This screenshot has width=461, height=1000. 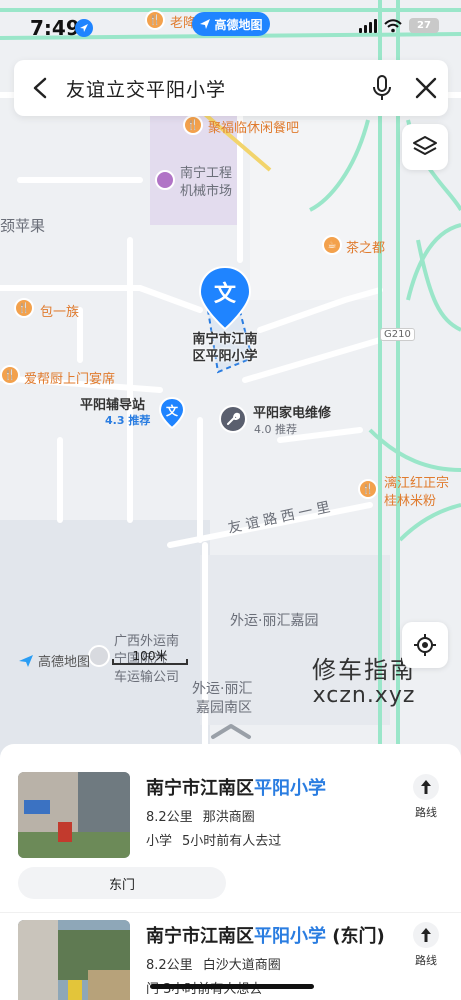 I want to click on poi-apple-fragment: 颈苹果, so click(x=22, y=225).